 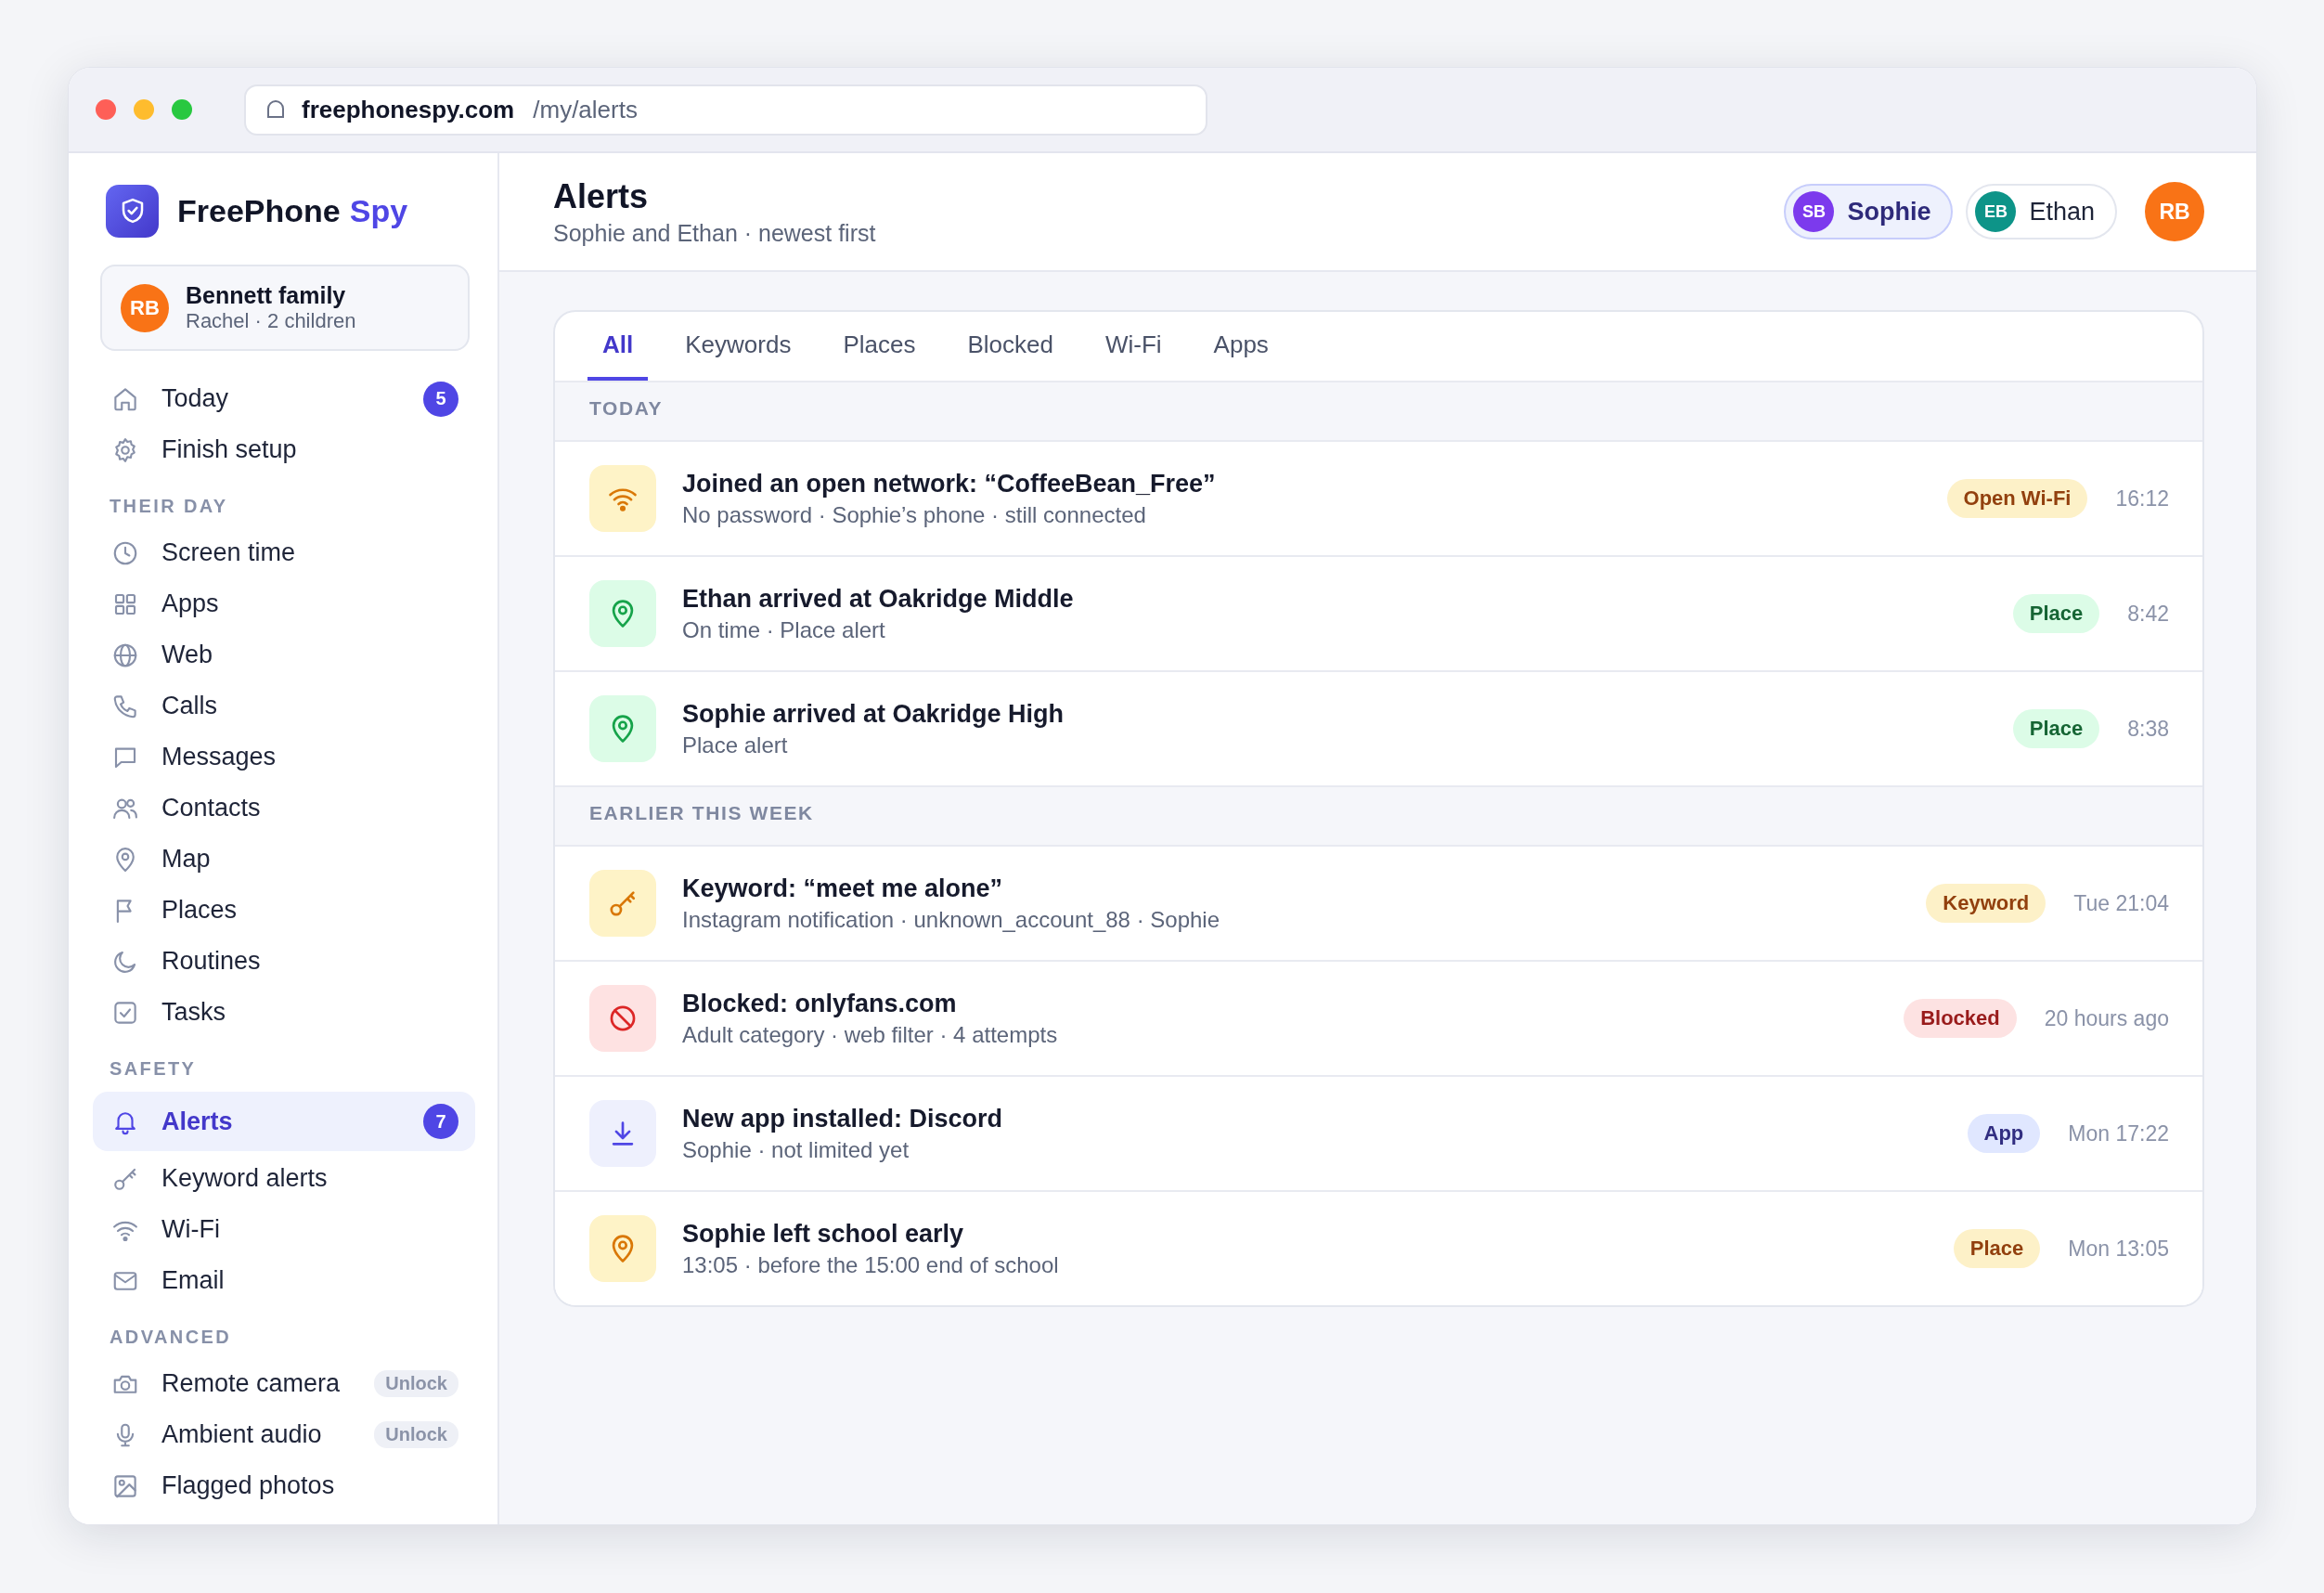 I want to click on child-chip: EB Ethan, so click(x=2041, y=212).